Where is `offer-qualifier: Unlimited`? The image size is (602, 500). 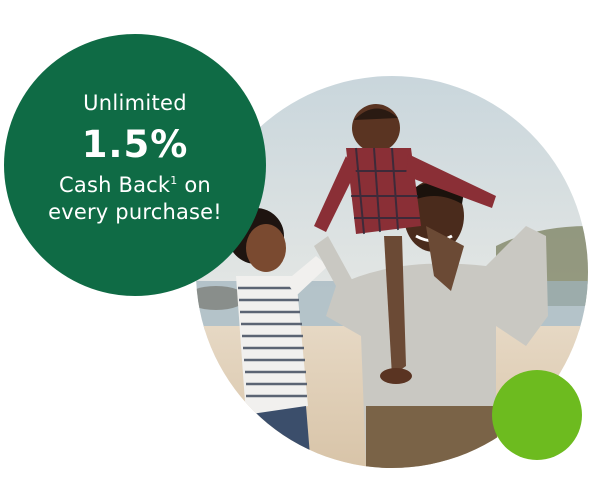
offer-qualifier: Unlimited is located at coordinates (135, 103).